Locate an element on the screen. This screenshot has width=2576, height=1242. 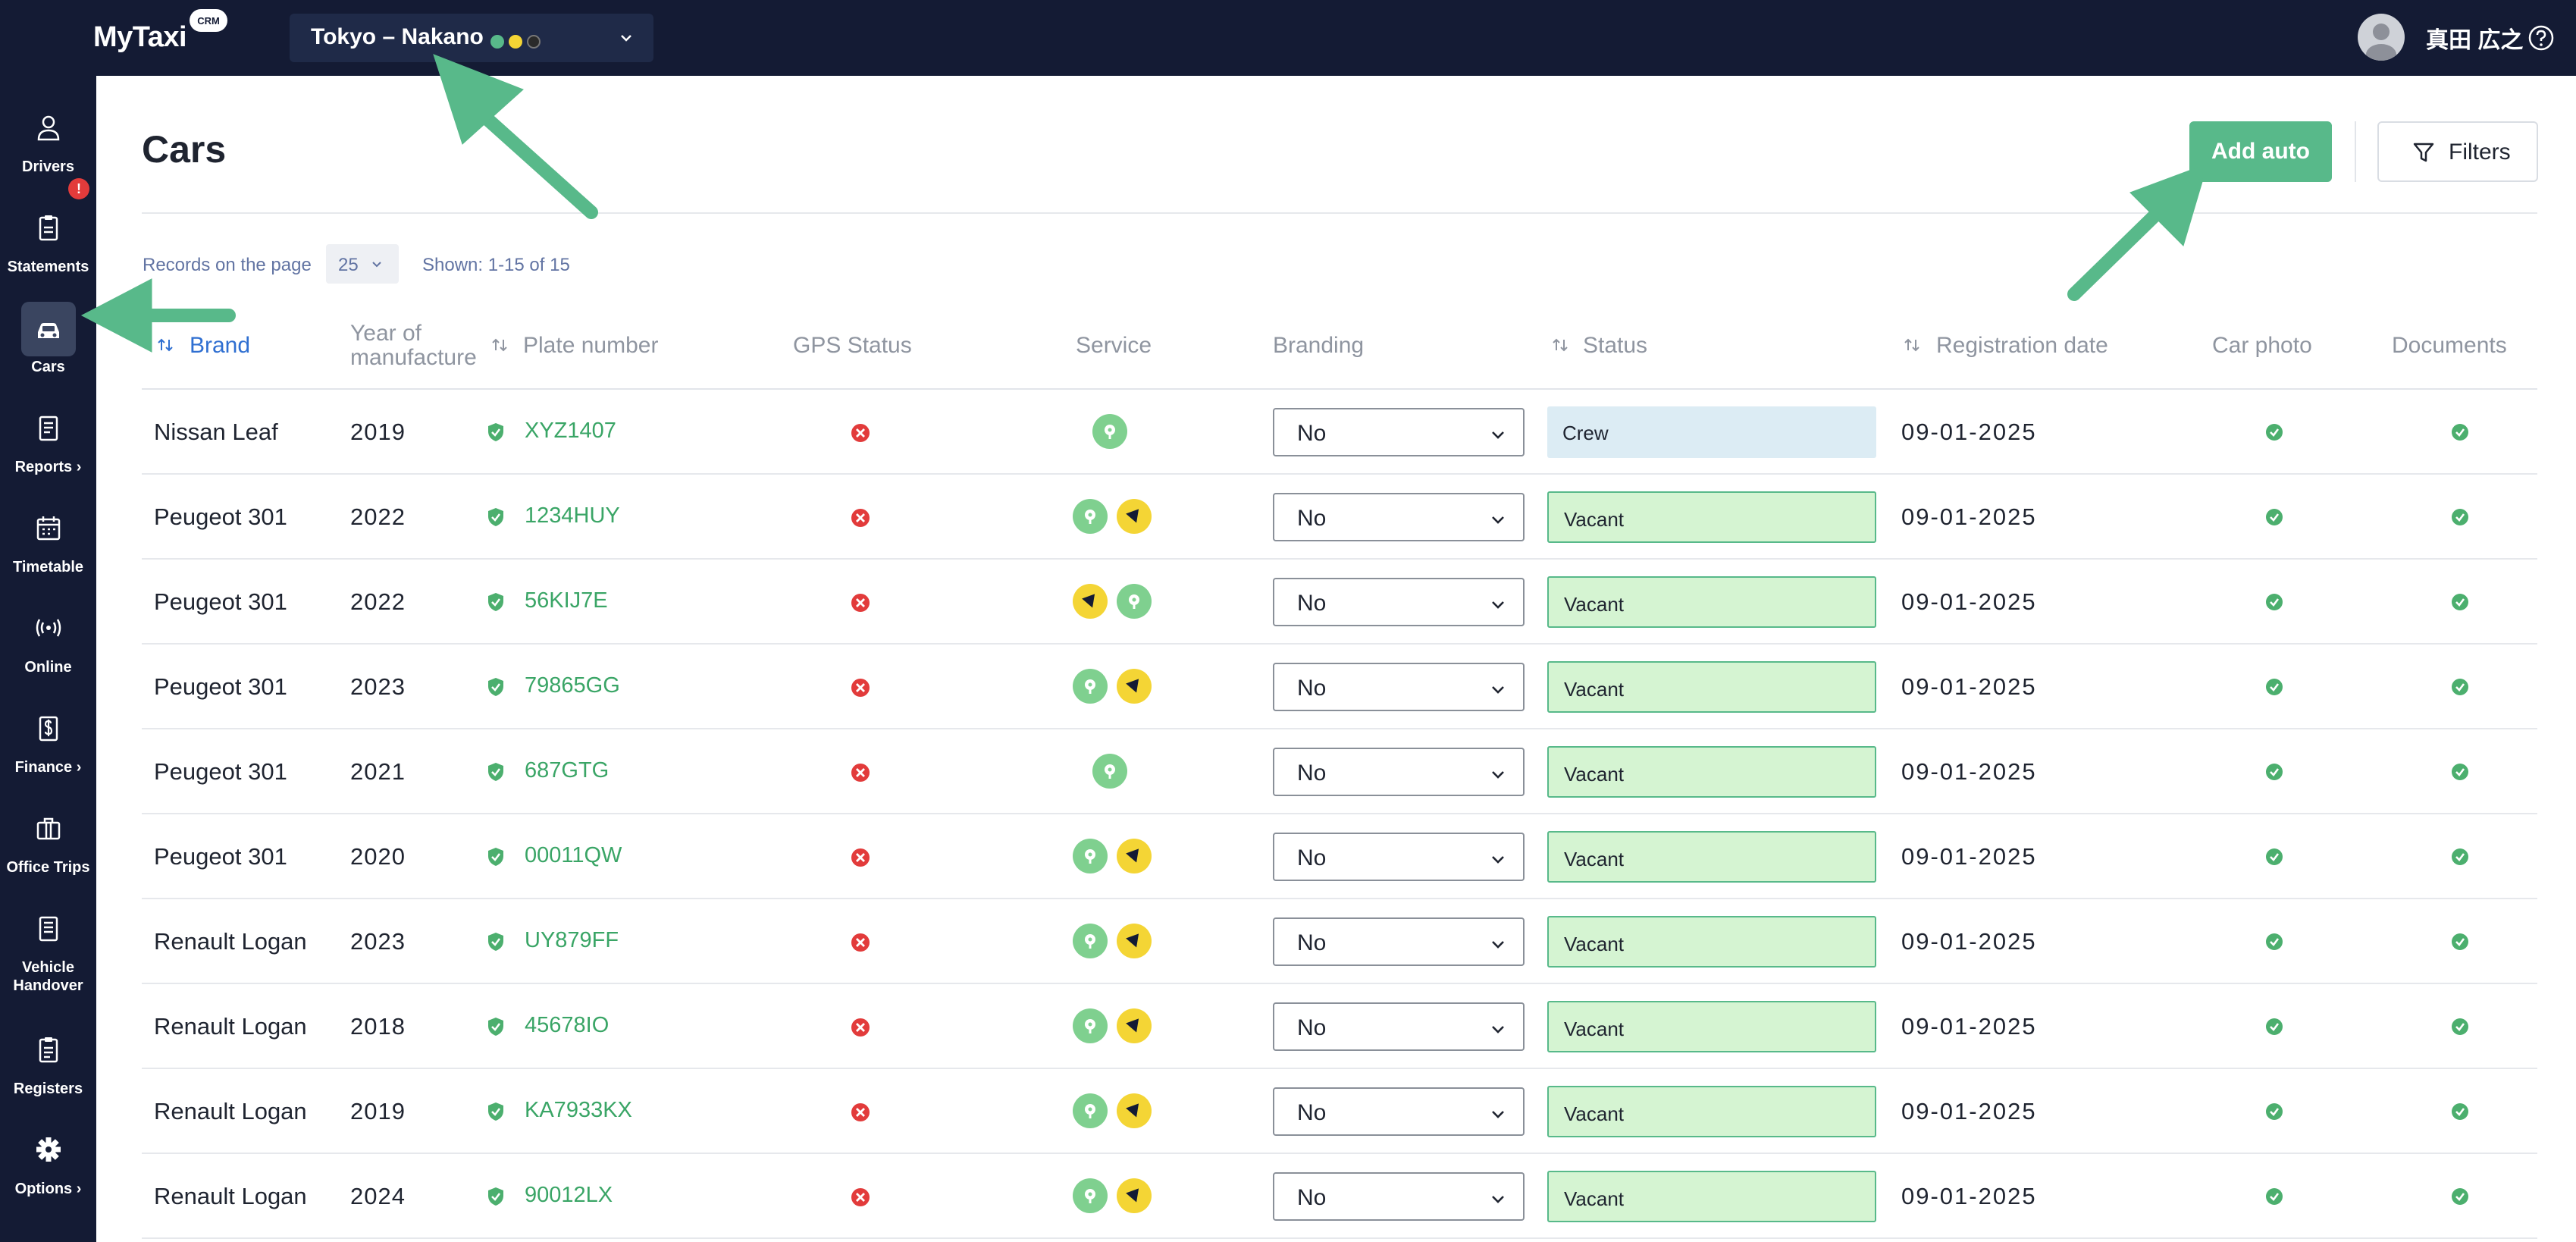
user-icon is located at coordinates (48, 128).